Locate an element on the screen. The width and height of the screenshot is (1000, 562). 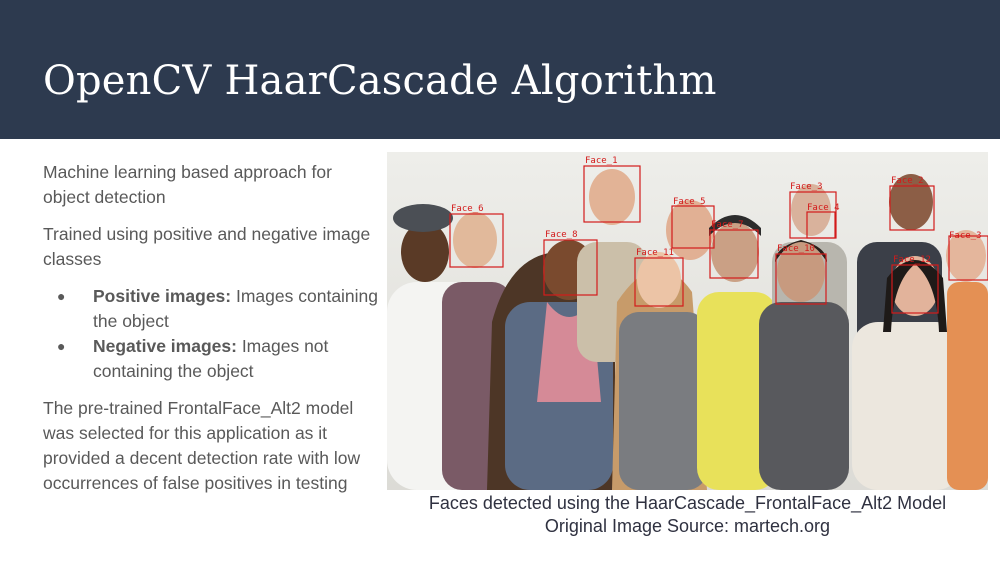
face-label-3: Face_3 is located at coordinates (965, 236).